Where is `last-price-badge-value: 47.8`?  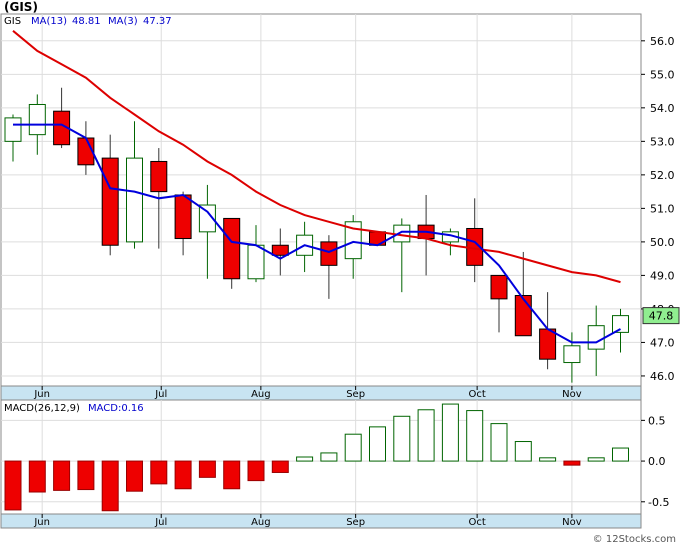
last-price-badge-value: 47.8 is located at coordinates (661, 316).